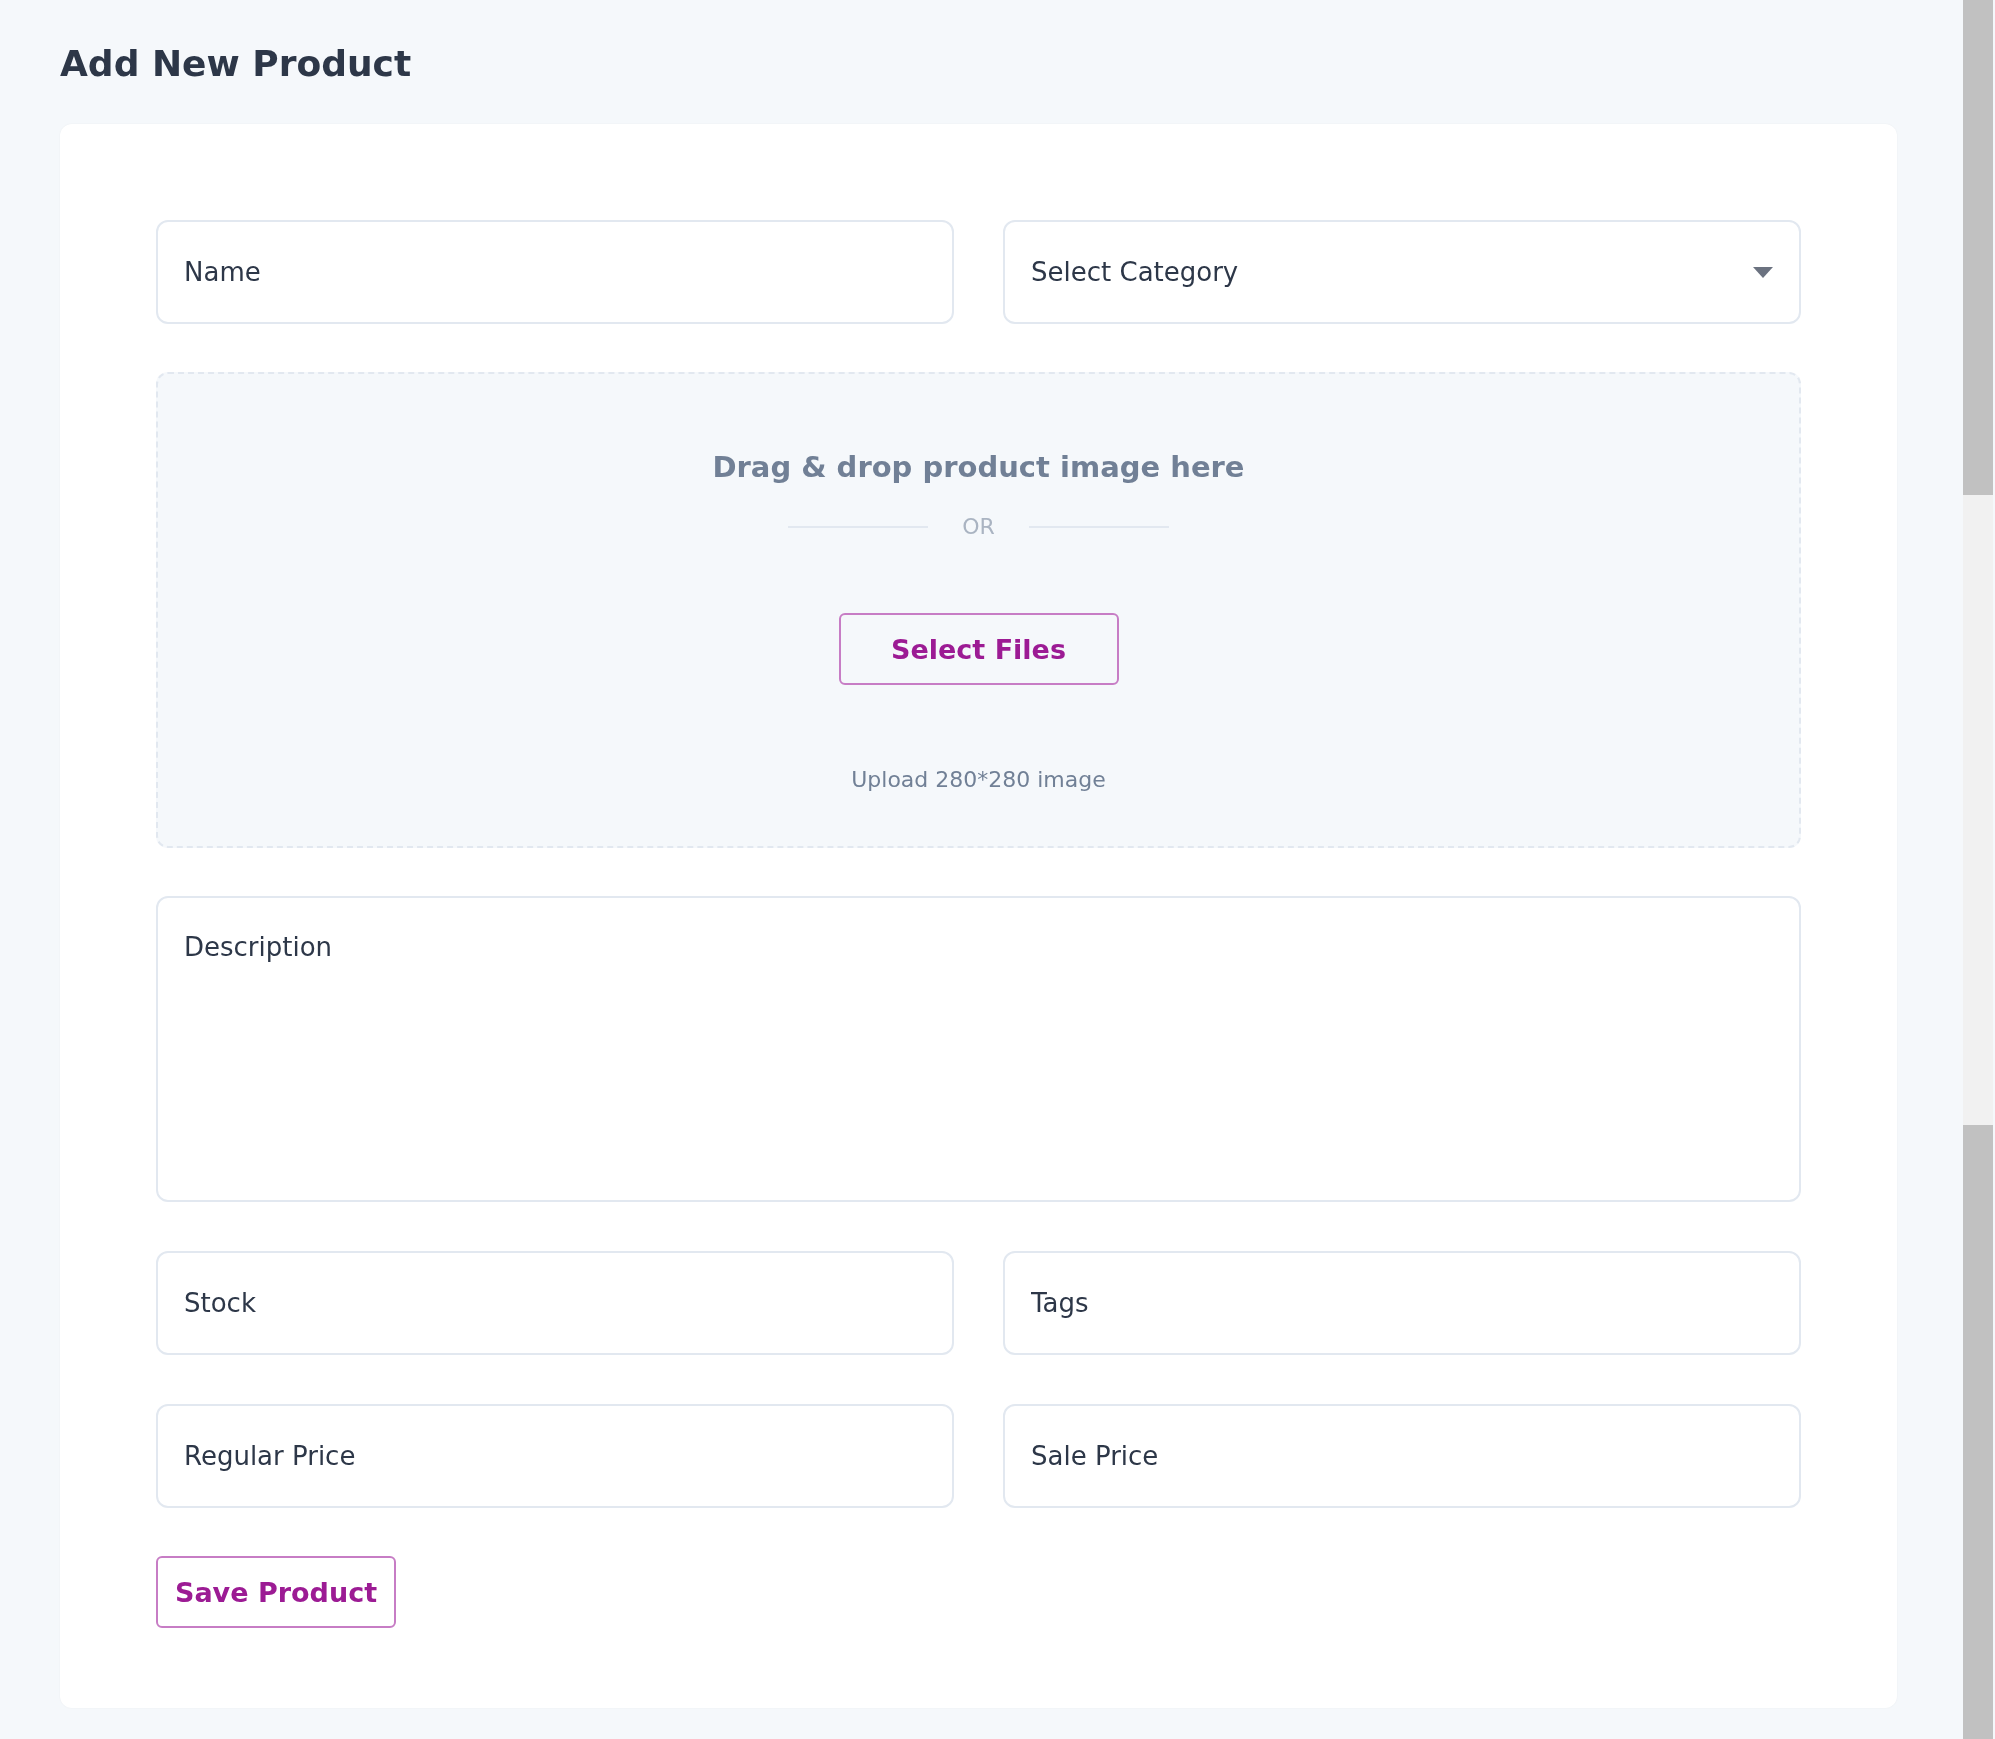  What do you see at coordinates (978, 649) in the screenshot?
I see `select-files-button: Select Files` at bounding box center [978, 649].